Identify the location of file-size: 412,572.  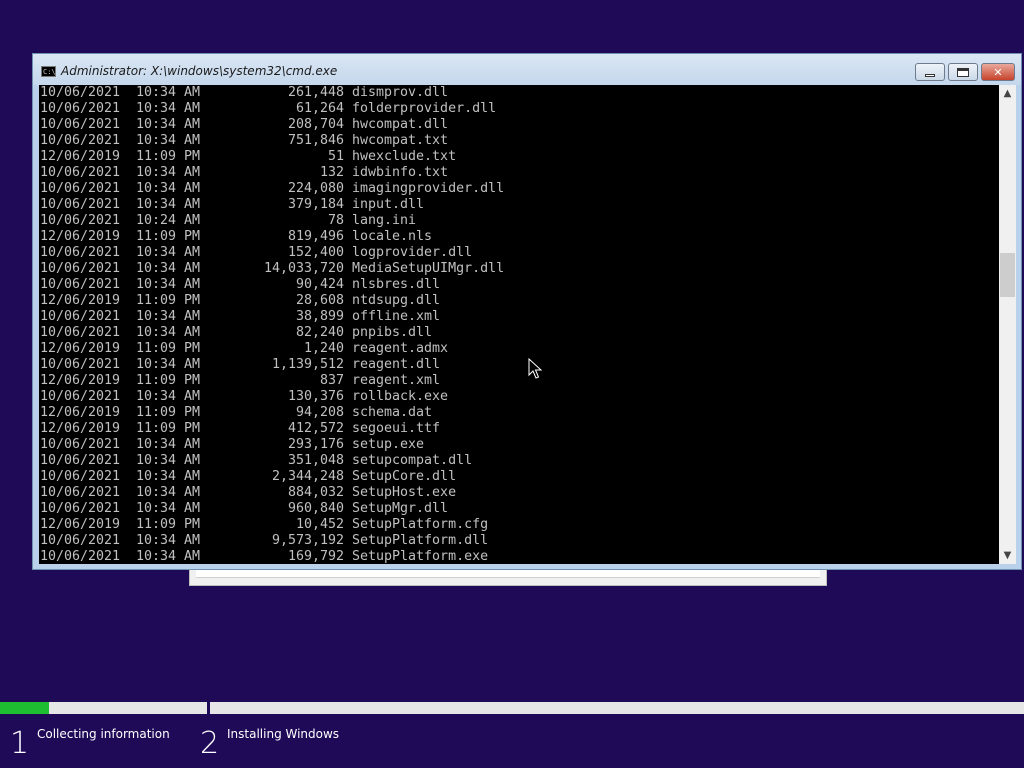
(315, 428).